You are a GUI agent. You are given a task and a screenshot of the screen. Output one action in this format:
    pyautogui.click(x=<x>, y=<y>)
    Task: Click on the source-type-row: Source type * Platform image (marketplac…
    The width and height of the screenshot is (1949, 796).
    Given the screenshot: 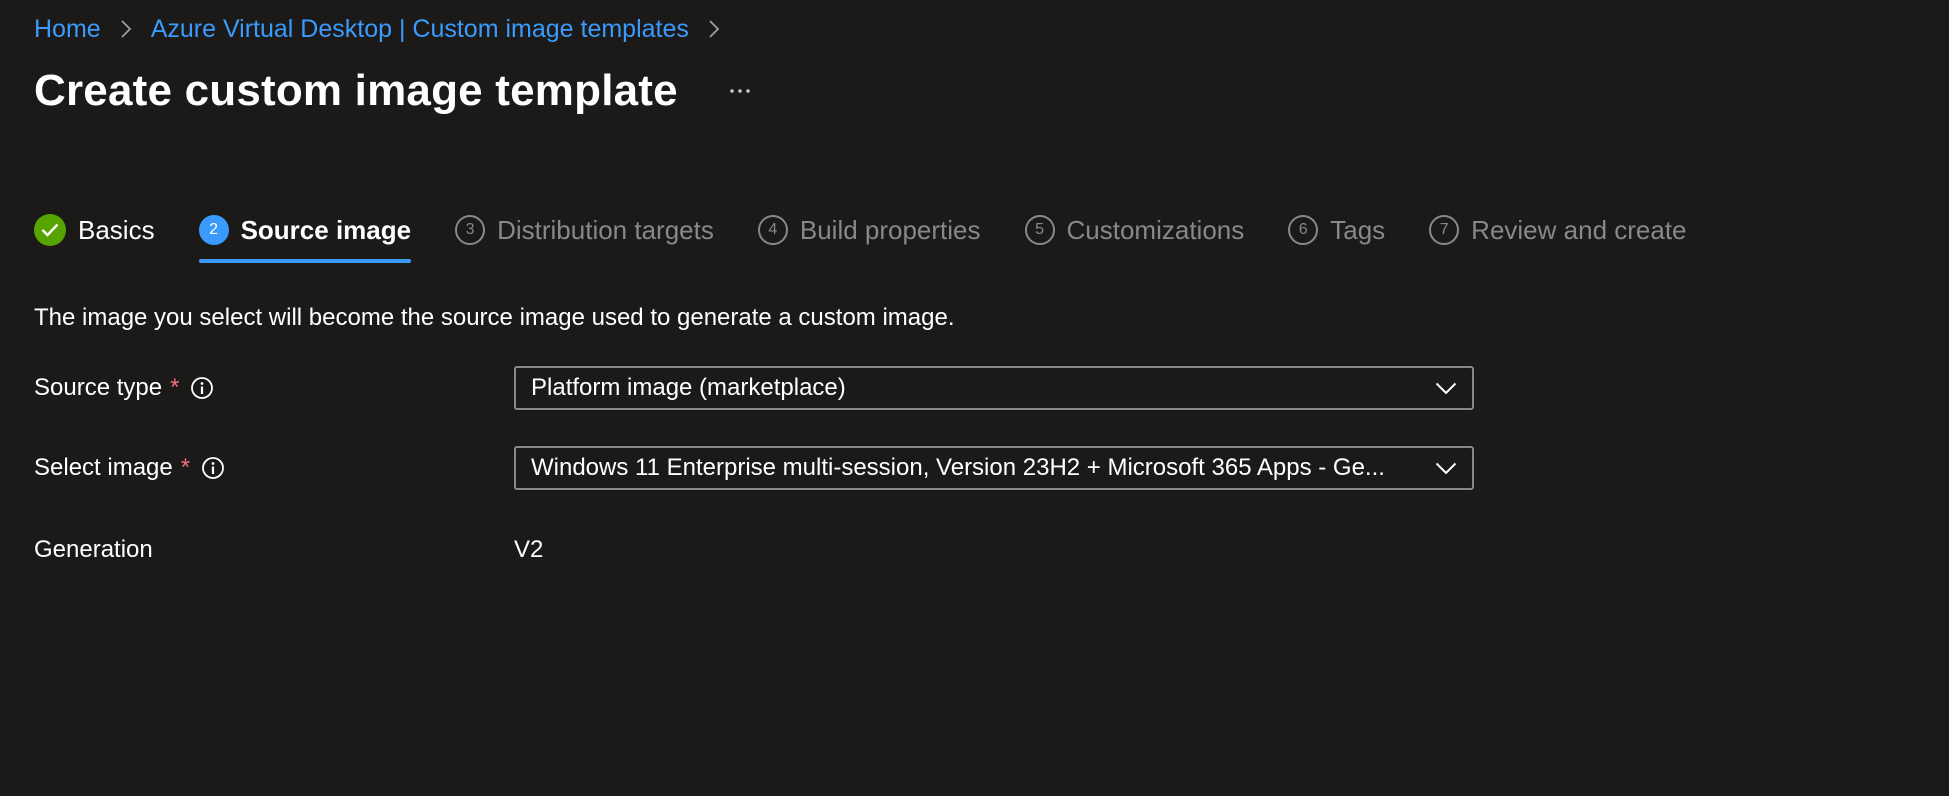 What is the action you would take?
    pyautogui.click(x=754, y=388)
    